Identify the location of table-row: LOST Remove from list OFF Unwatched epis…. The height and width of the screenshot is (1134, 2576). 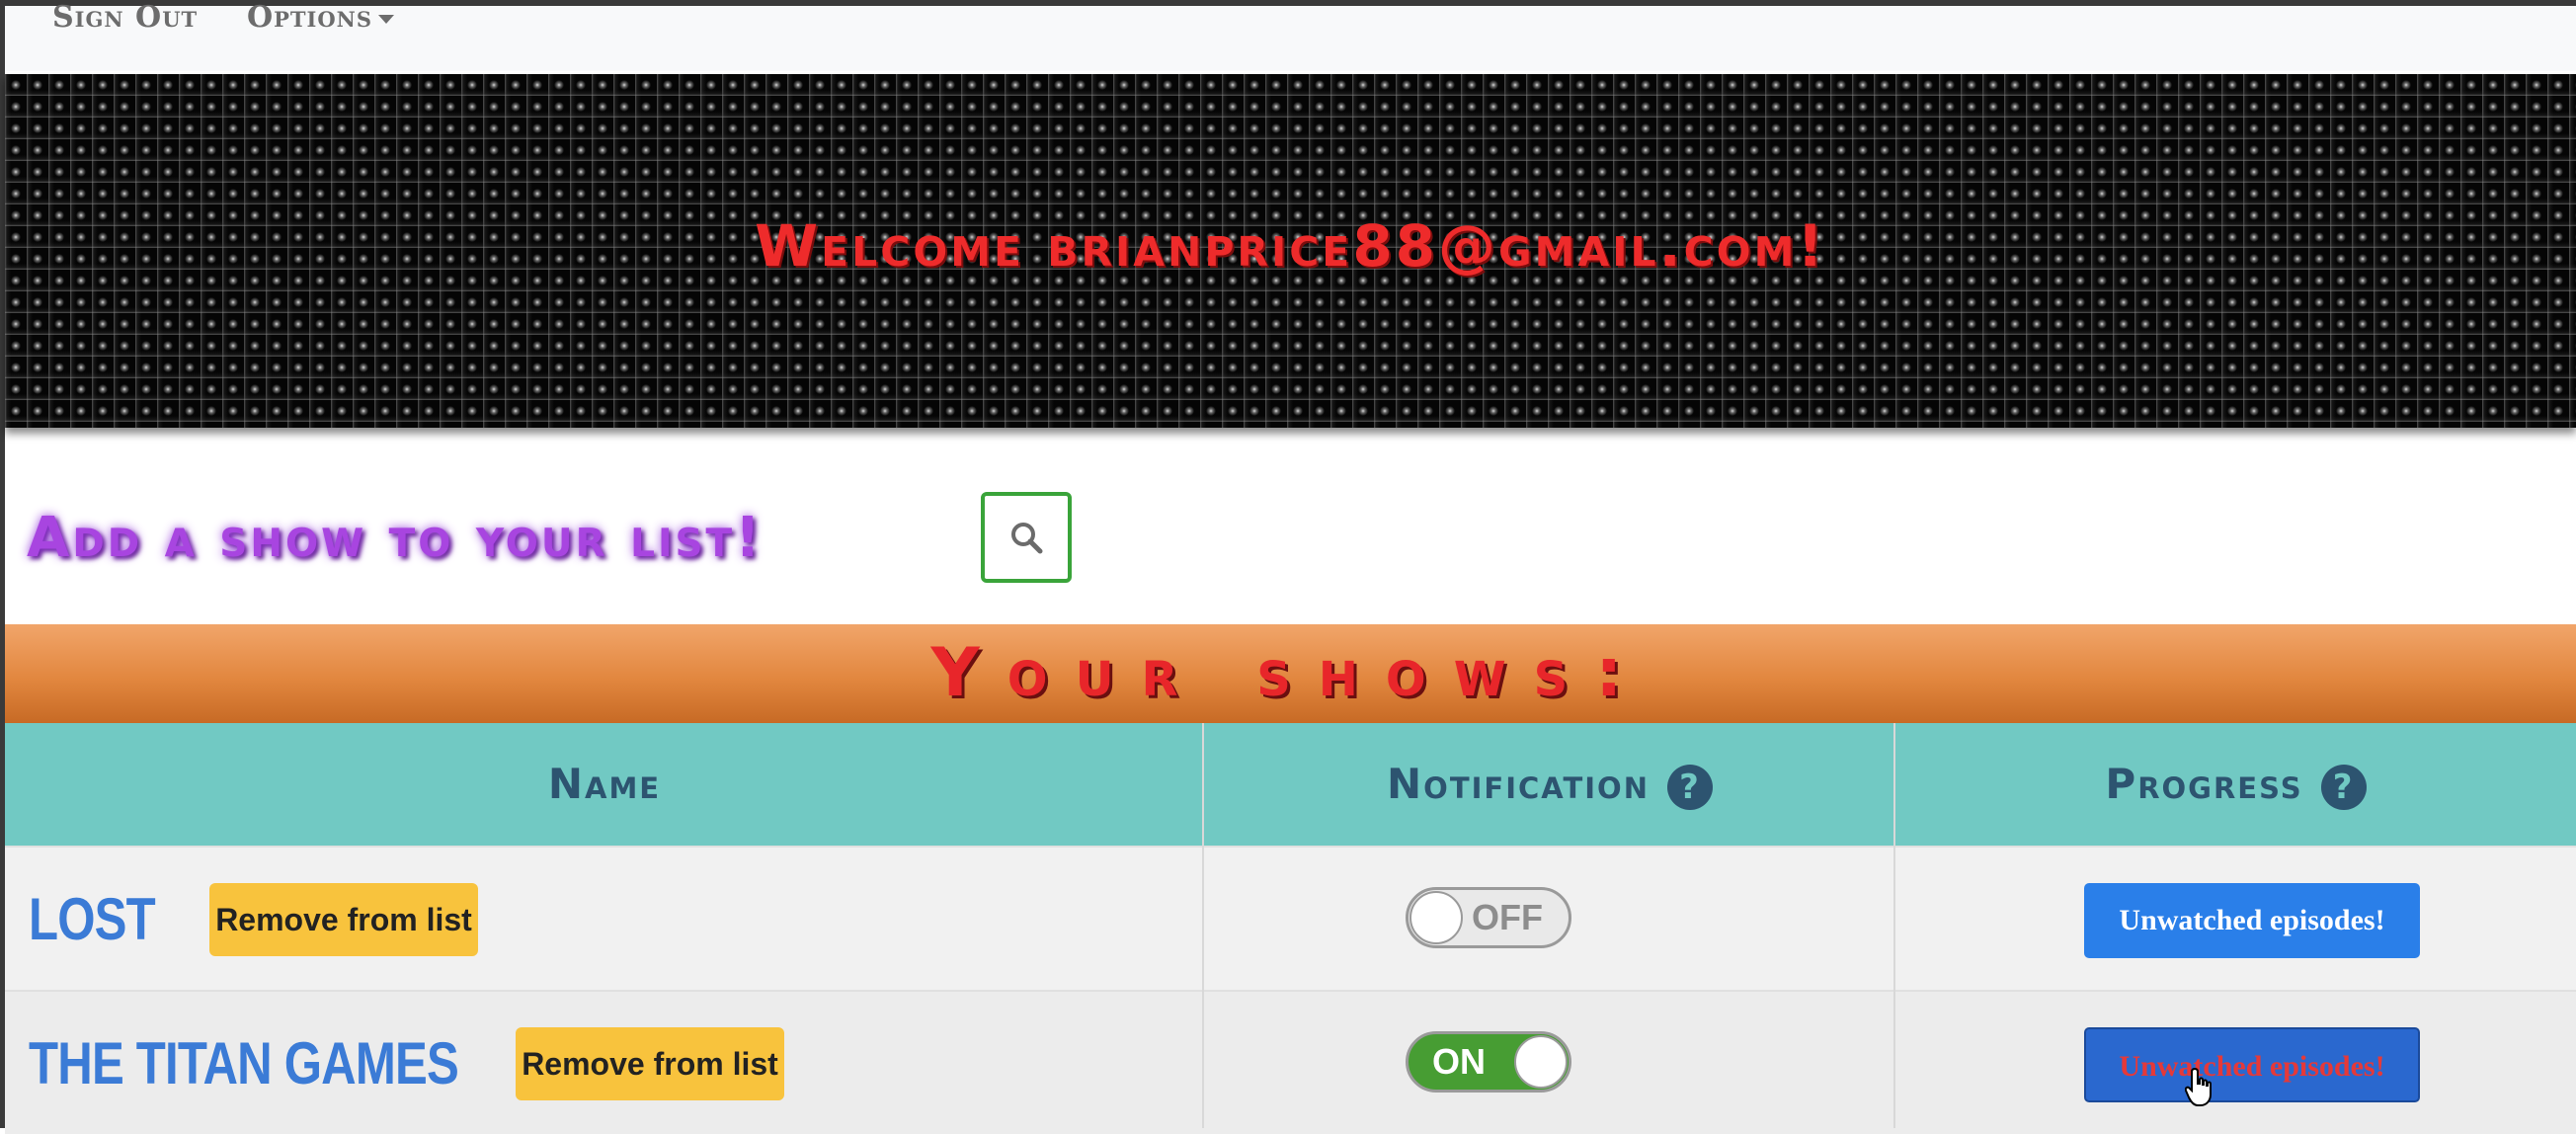
(1290, 918).